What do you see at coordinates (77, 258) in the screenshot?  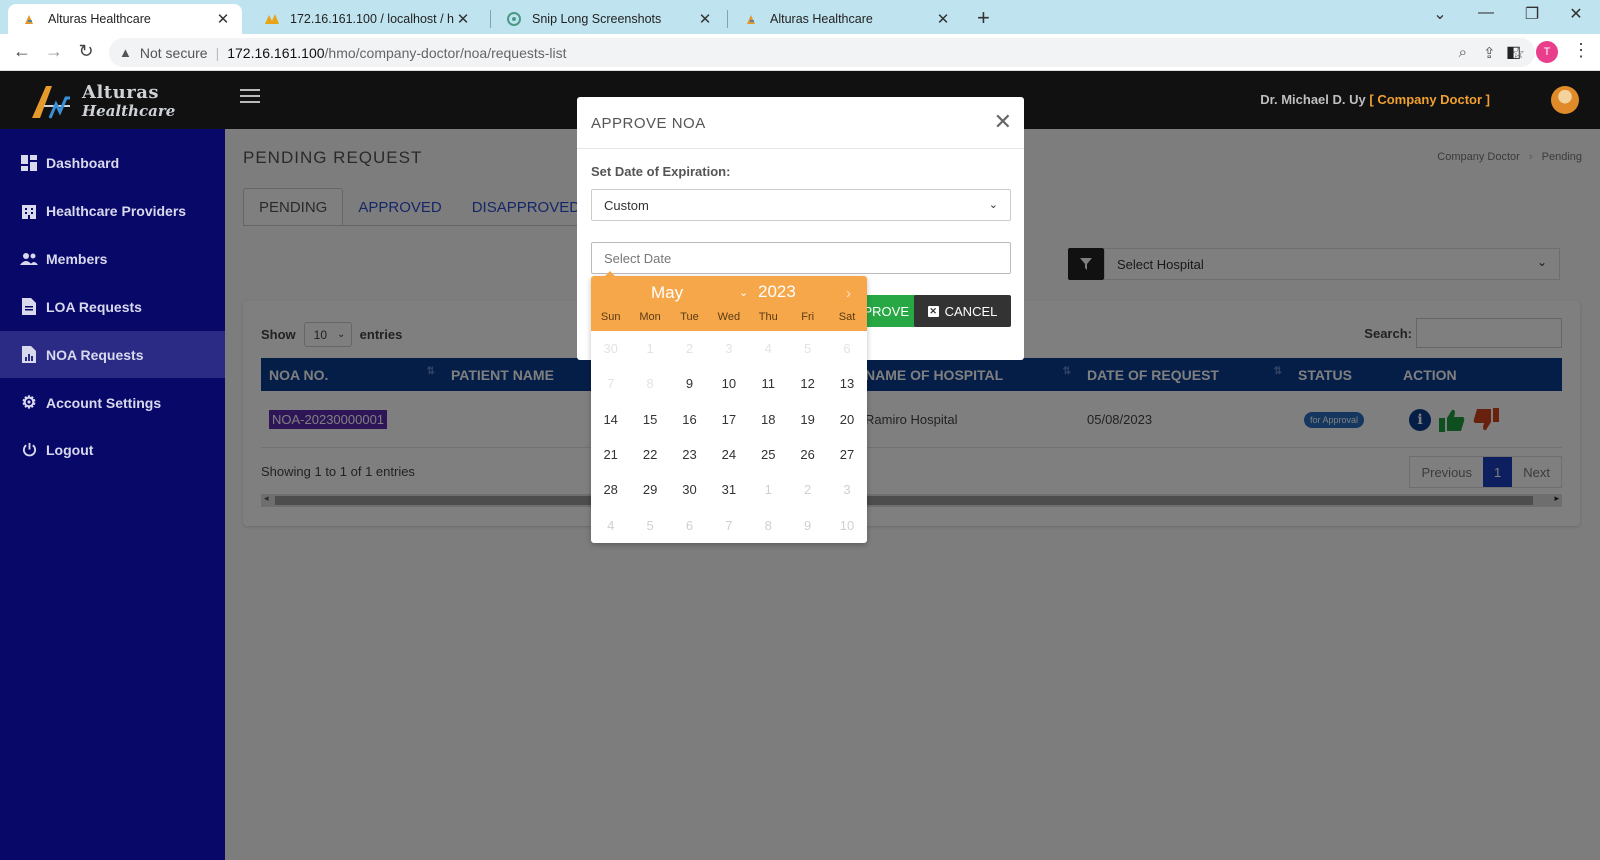 I see `sidebar-item-label: Members` at bounding box center [77, 258].